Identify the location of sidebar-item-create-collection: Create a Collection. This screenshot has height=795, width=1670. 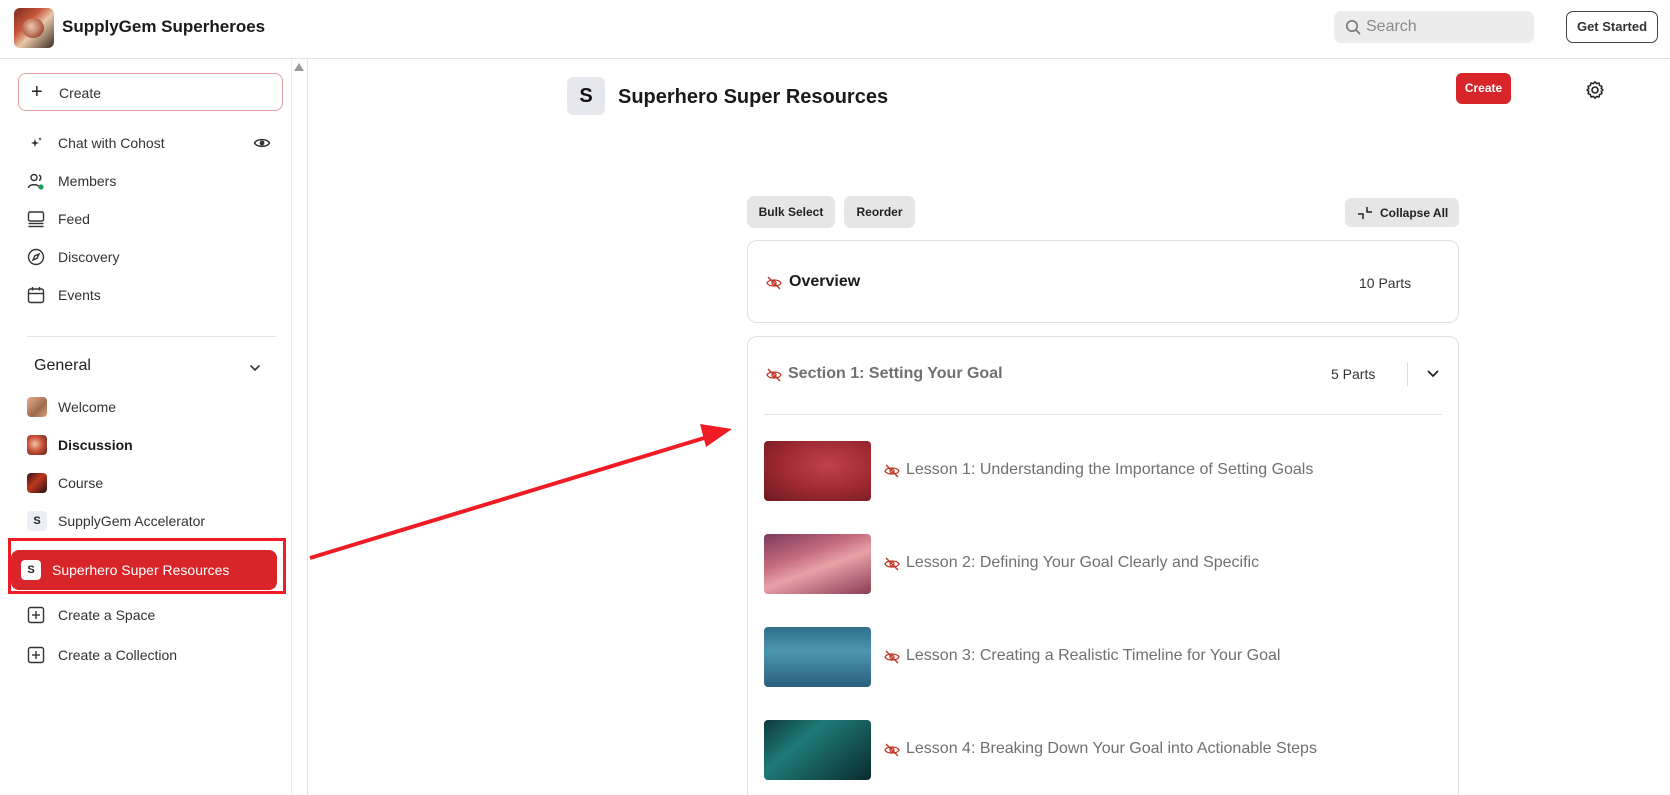
(150, 655).